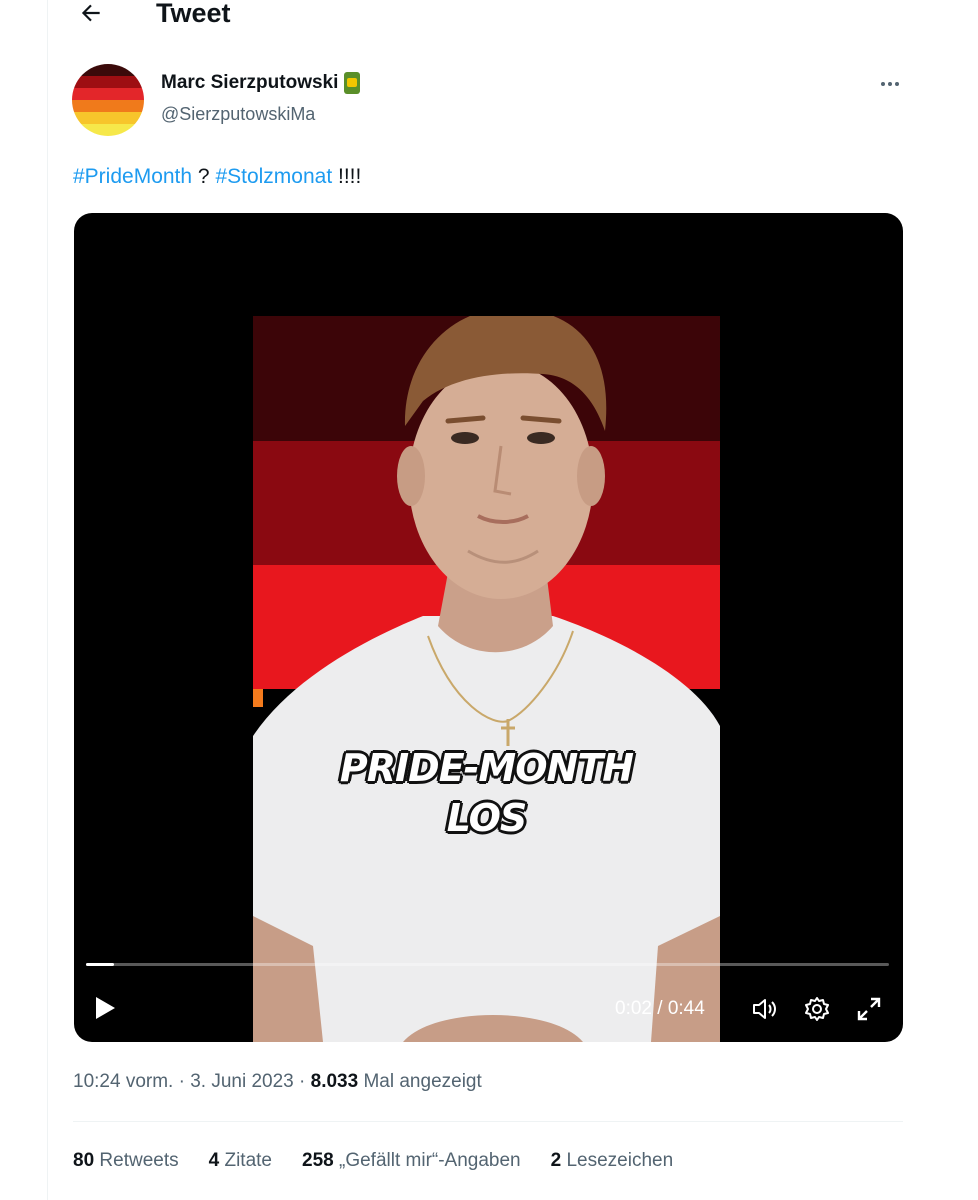  Describe the element at coordinates (84, 1160) in the screenshot. I see `stat-count: 80` at that location.